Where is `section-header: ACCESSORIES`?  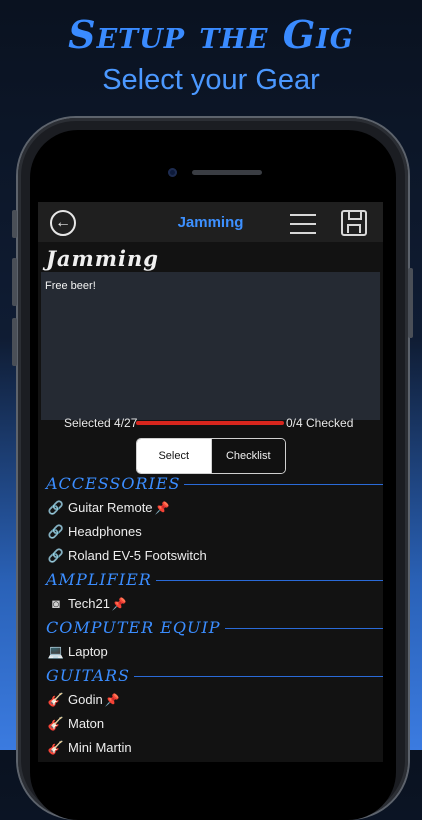 section-header: ACCESSORIES is located at coordinates (210, 484).